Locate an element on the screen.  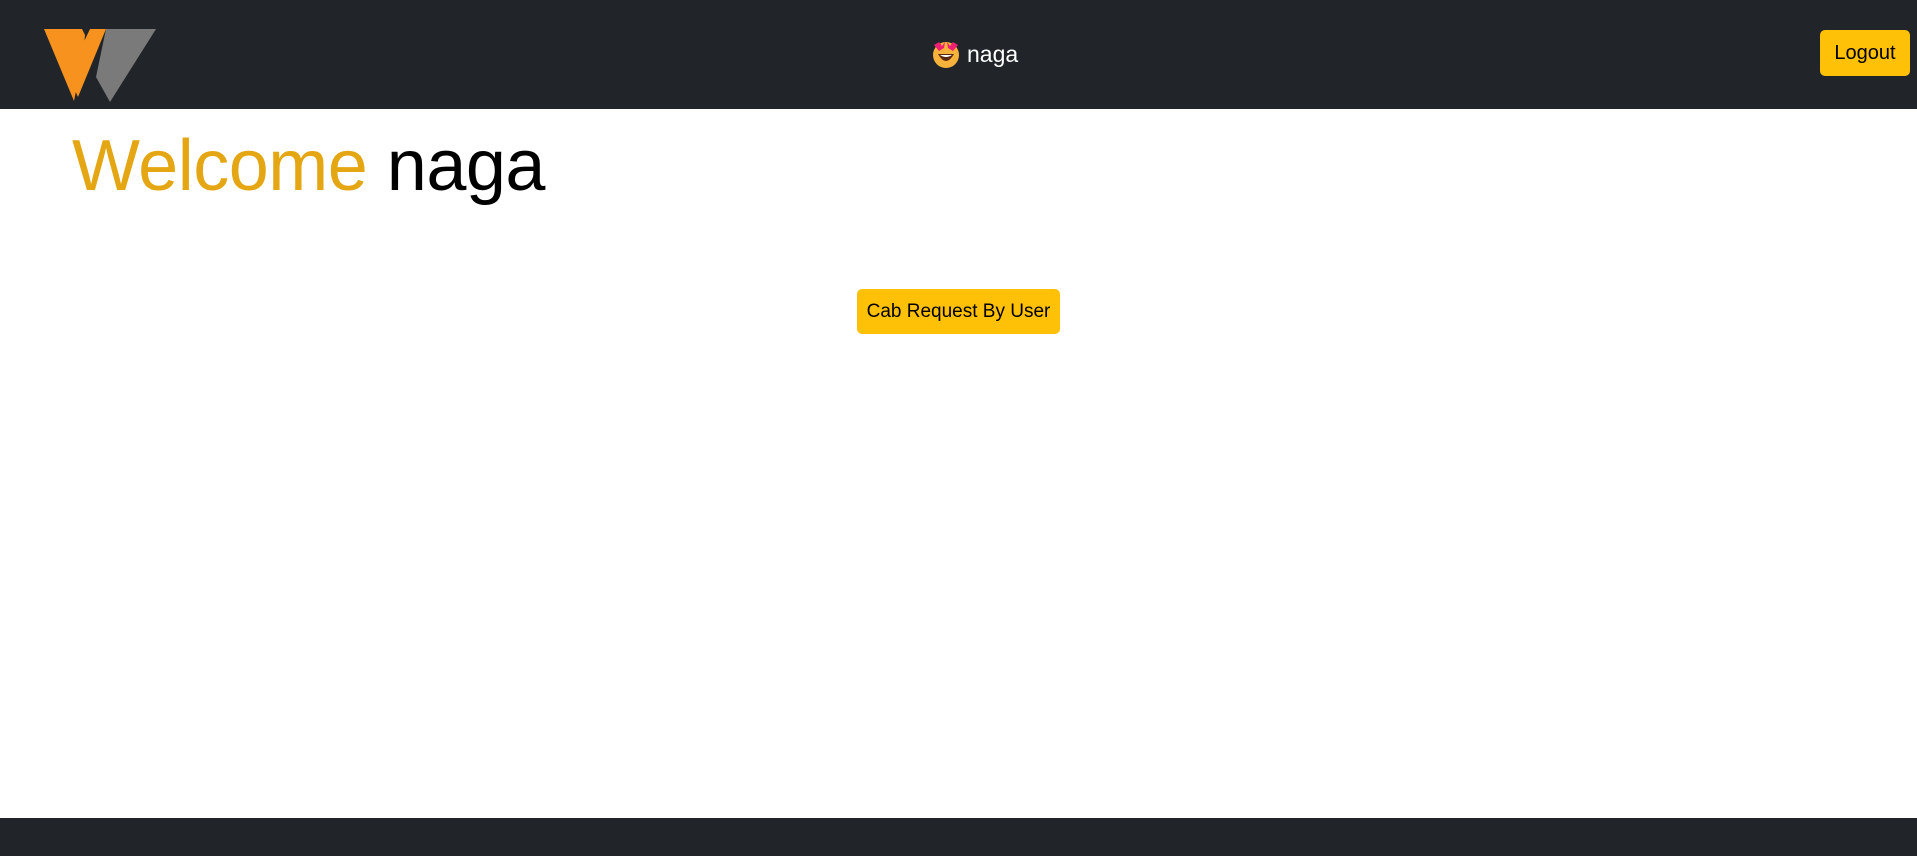
welcome-username: naga is located at coordinates (466, 166).